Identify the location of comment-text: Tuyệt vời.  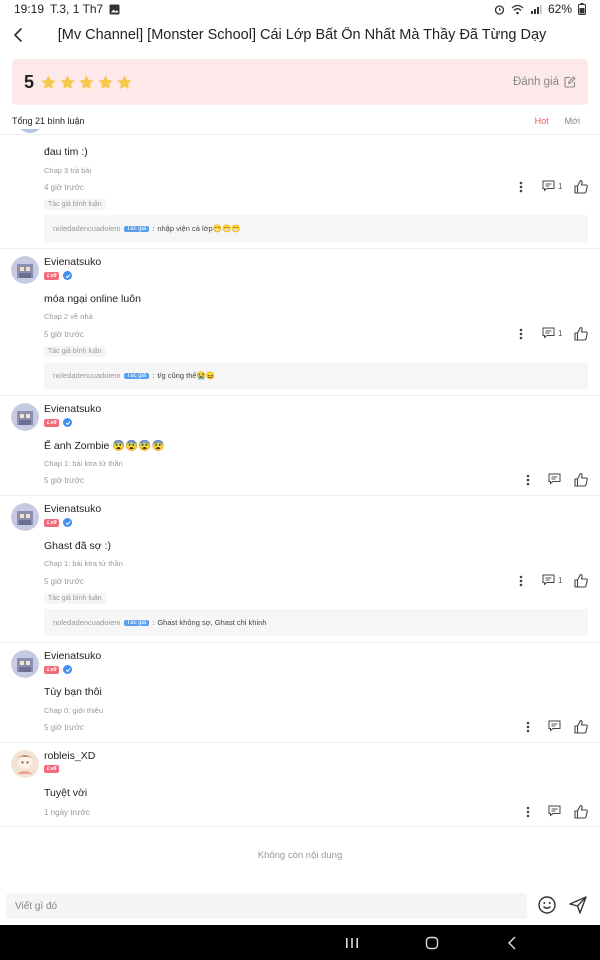
(66, 793).